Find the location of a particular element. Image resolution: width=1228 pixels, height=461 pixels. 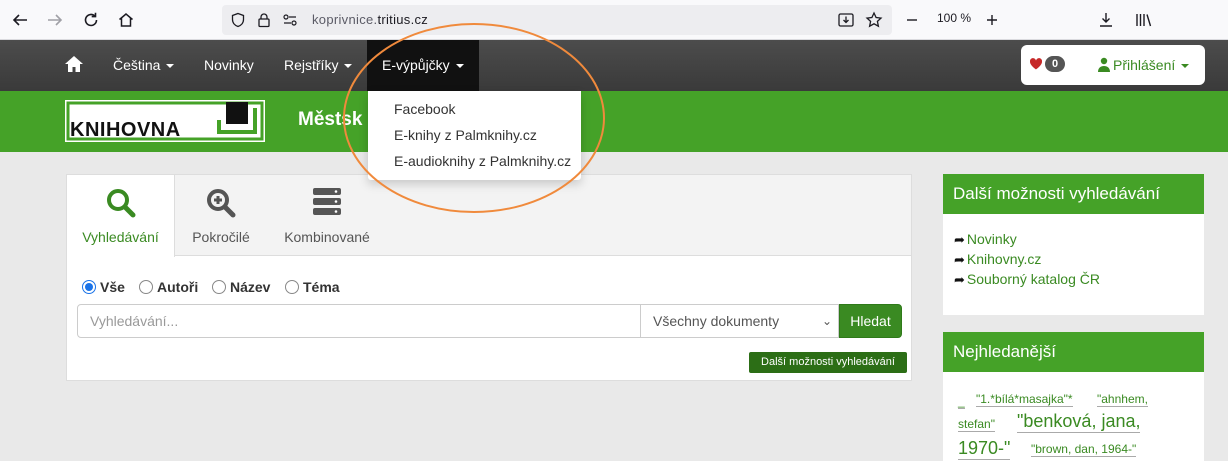

radio-topic: Téma is located at coordinates (312, 287).